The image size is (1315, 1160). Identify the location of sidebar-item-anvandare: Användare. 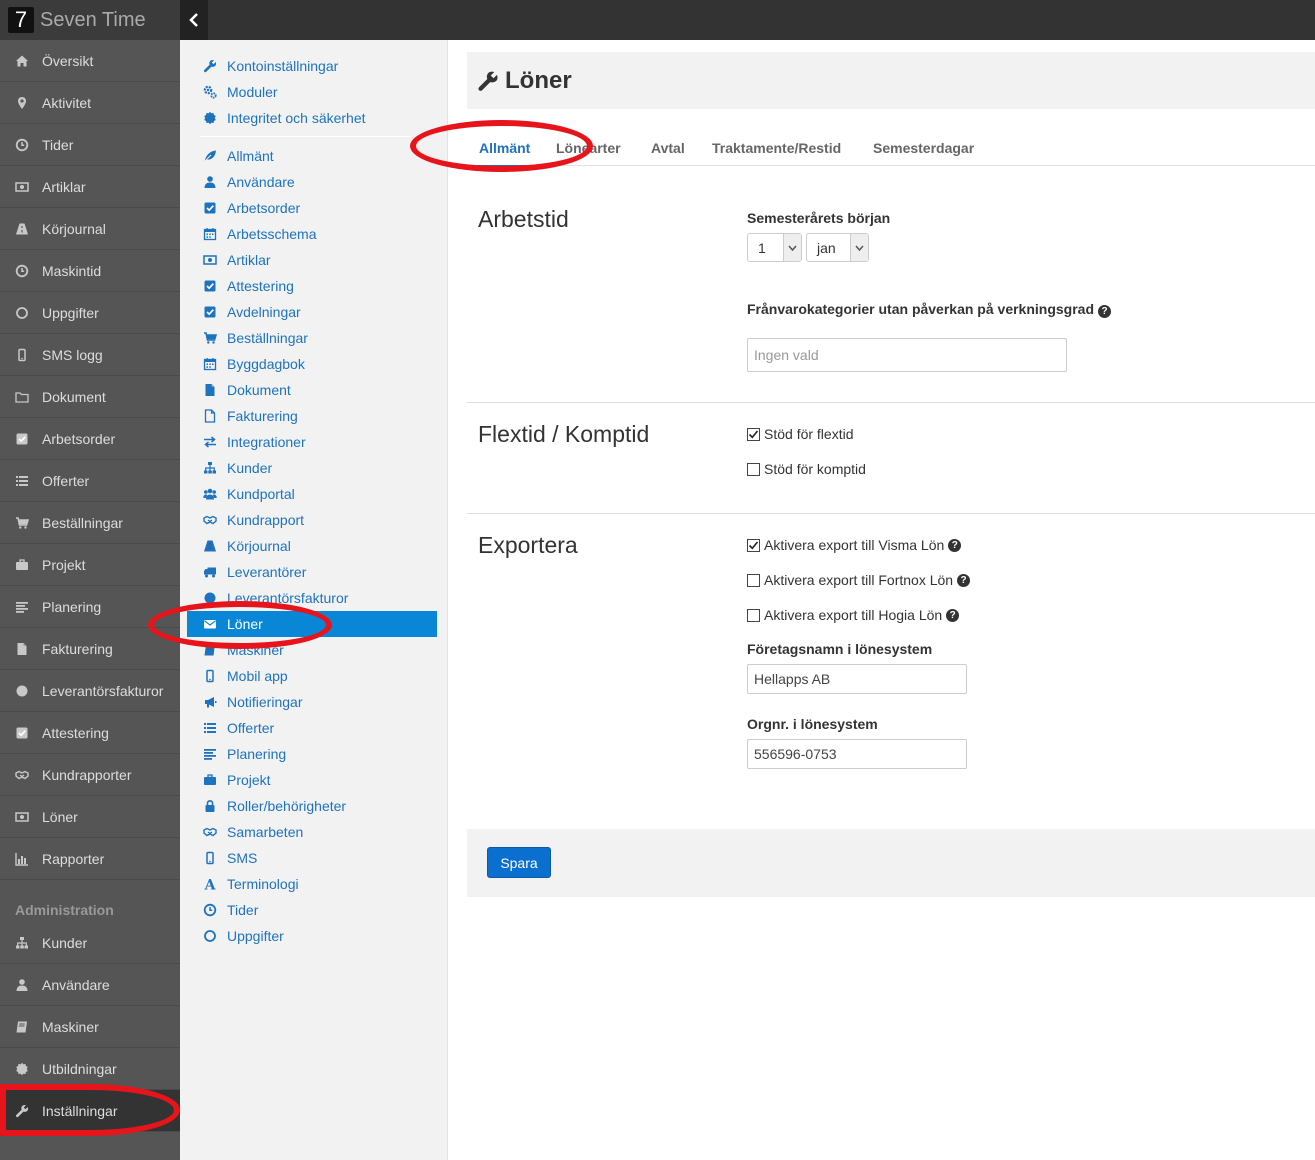
(90, 985).